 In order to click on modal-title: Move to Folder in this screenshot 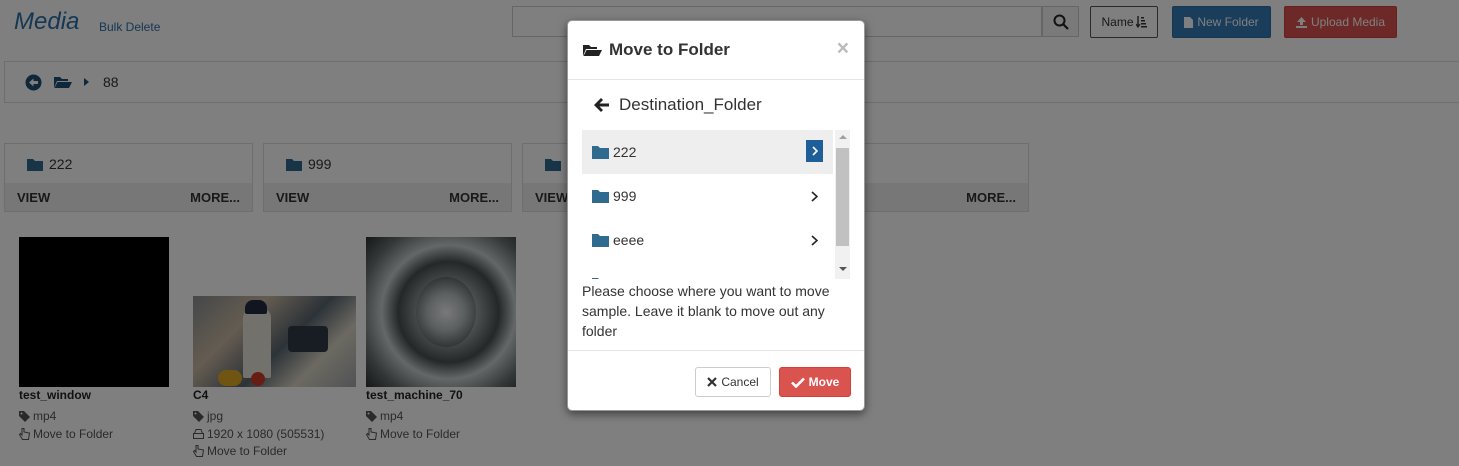, I will do `click(669, 49)`.